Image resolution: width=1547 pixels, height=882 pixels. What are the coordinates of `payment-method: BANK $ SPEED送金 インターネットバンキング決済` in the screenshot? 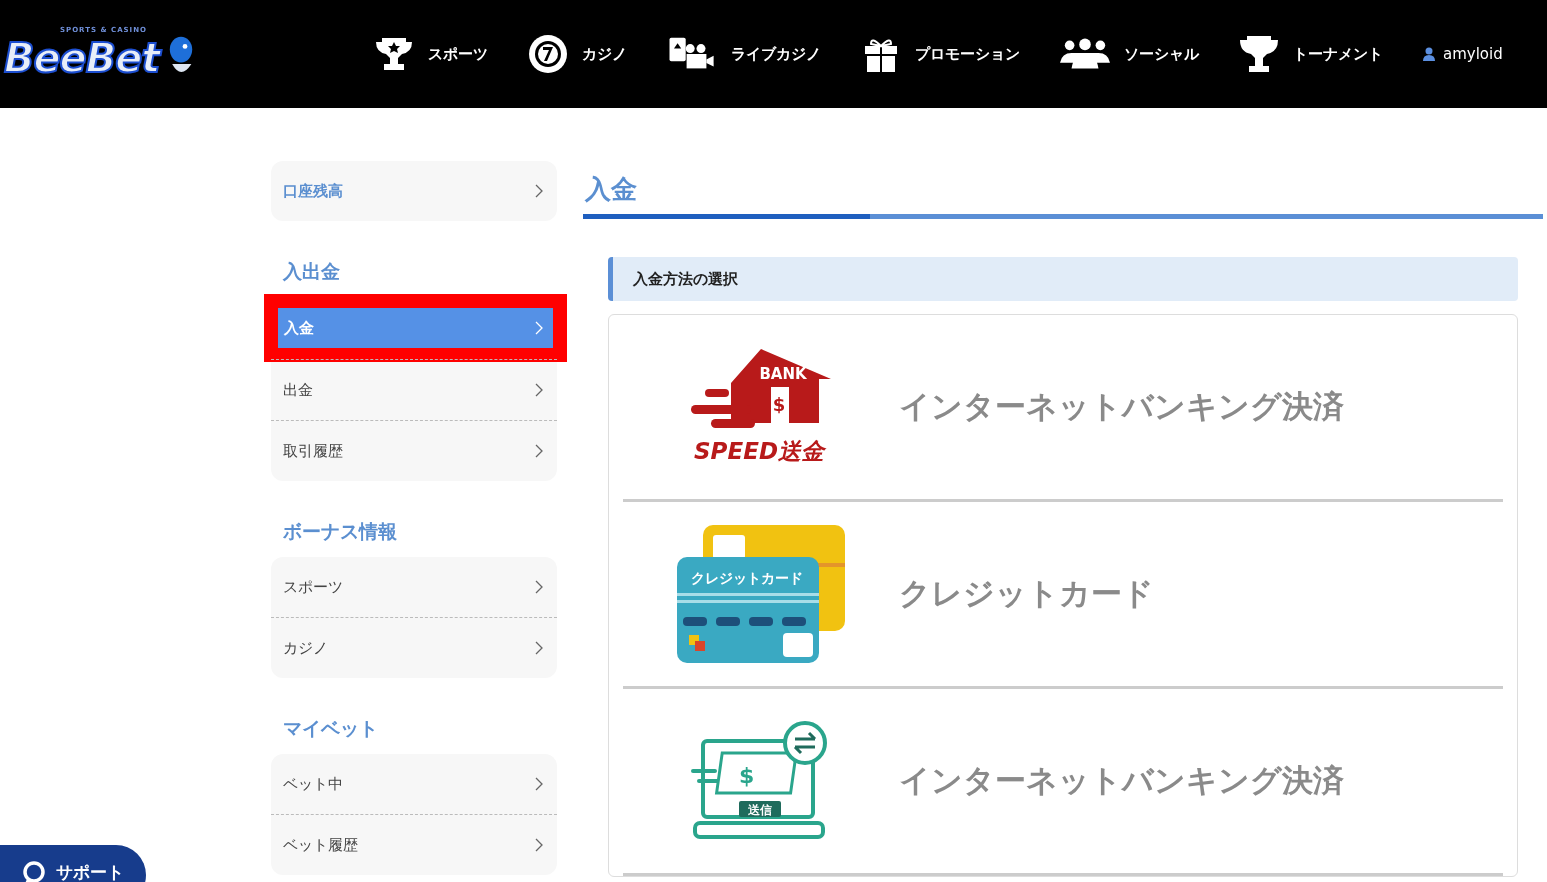 It's located at (1063, 408).